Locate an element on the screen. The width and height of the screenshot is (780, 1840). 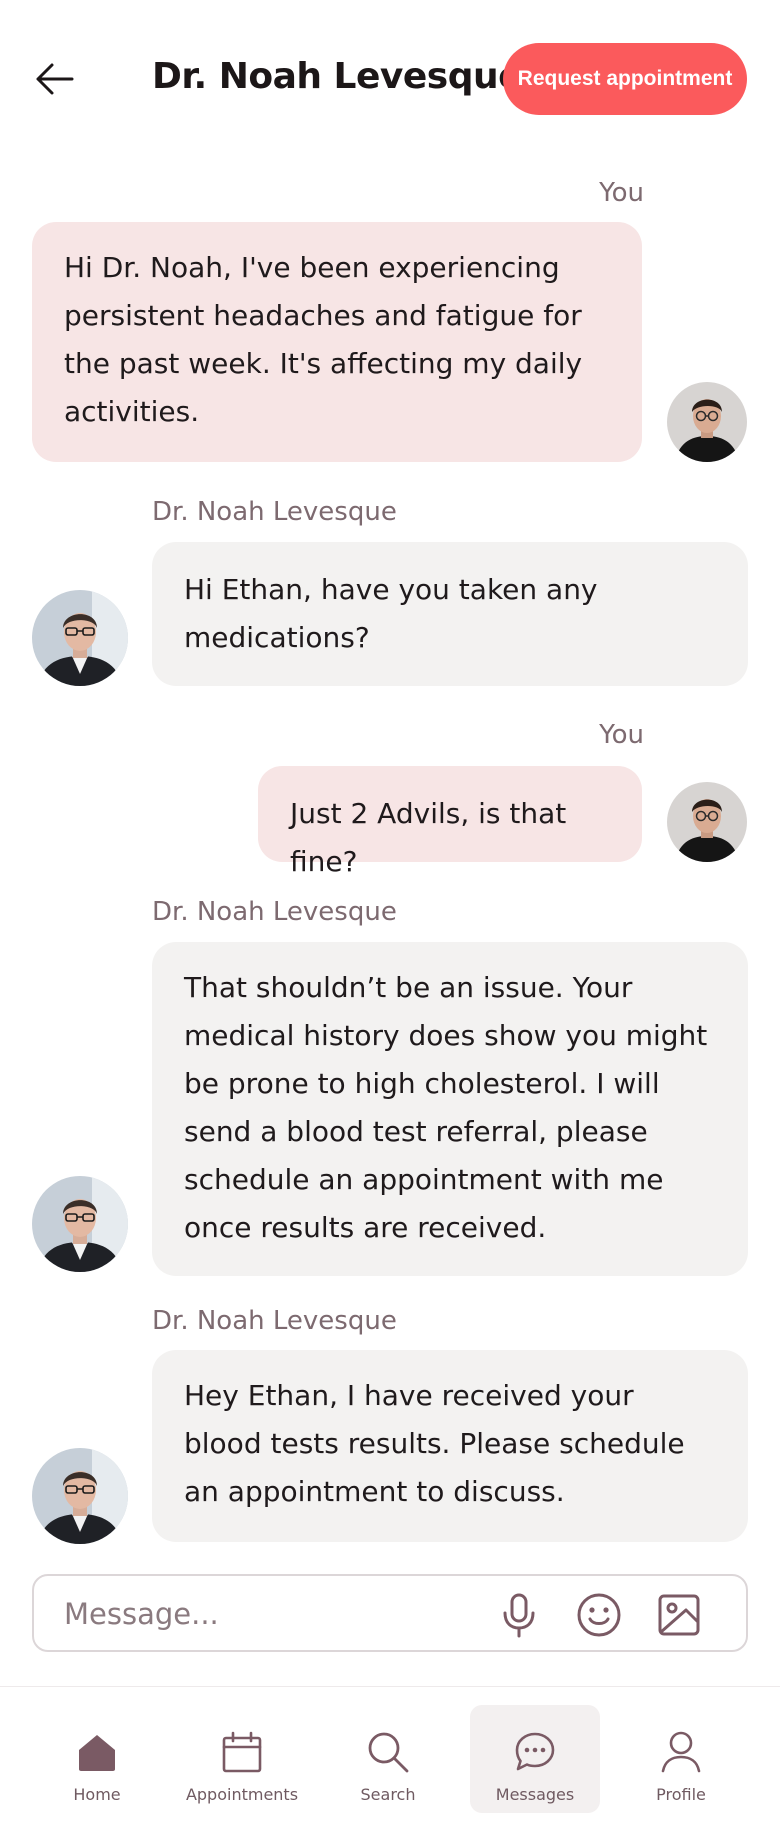
calendar-icon is located at coordinates (242, 1752).